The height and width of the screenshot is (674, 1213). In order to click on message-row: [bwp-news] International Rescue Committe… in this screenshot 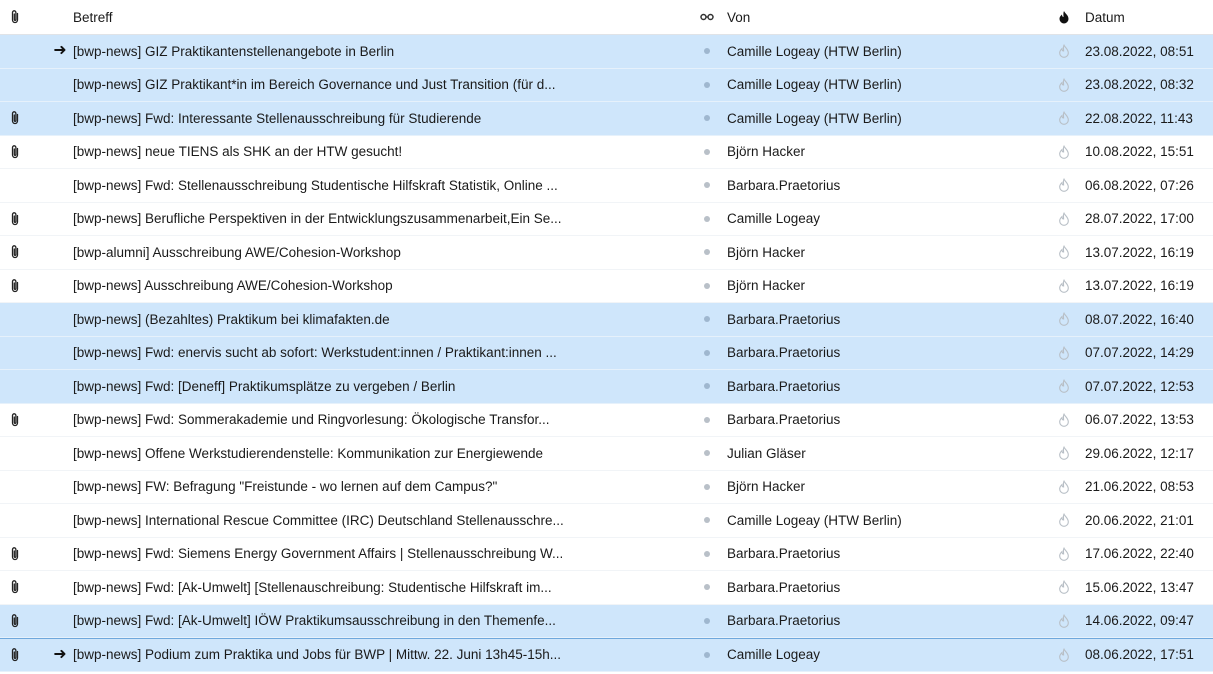, I will do `click(606, 521)`.